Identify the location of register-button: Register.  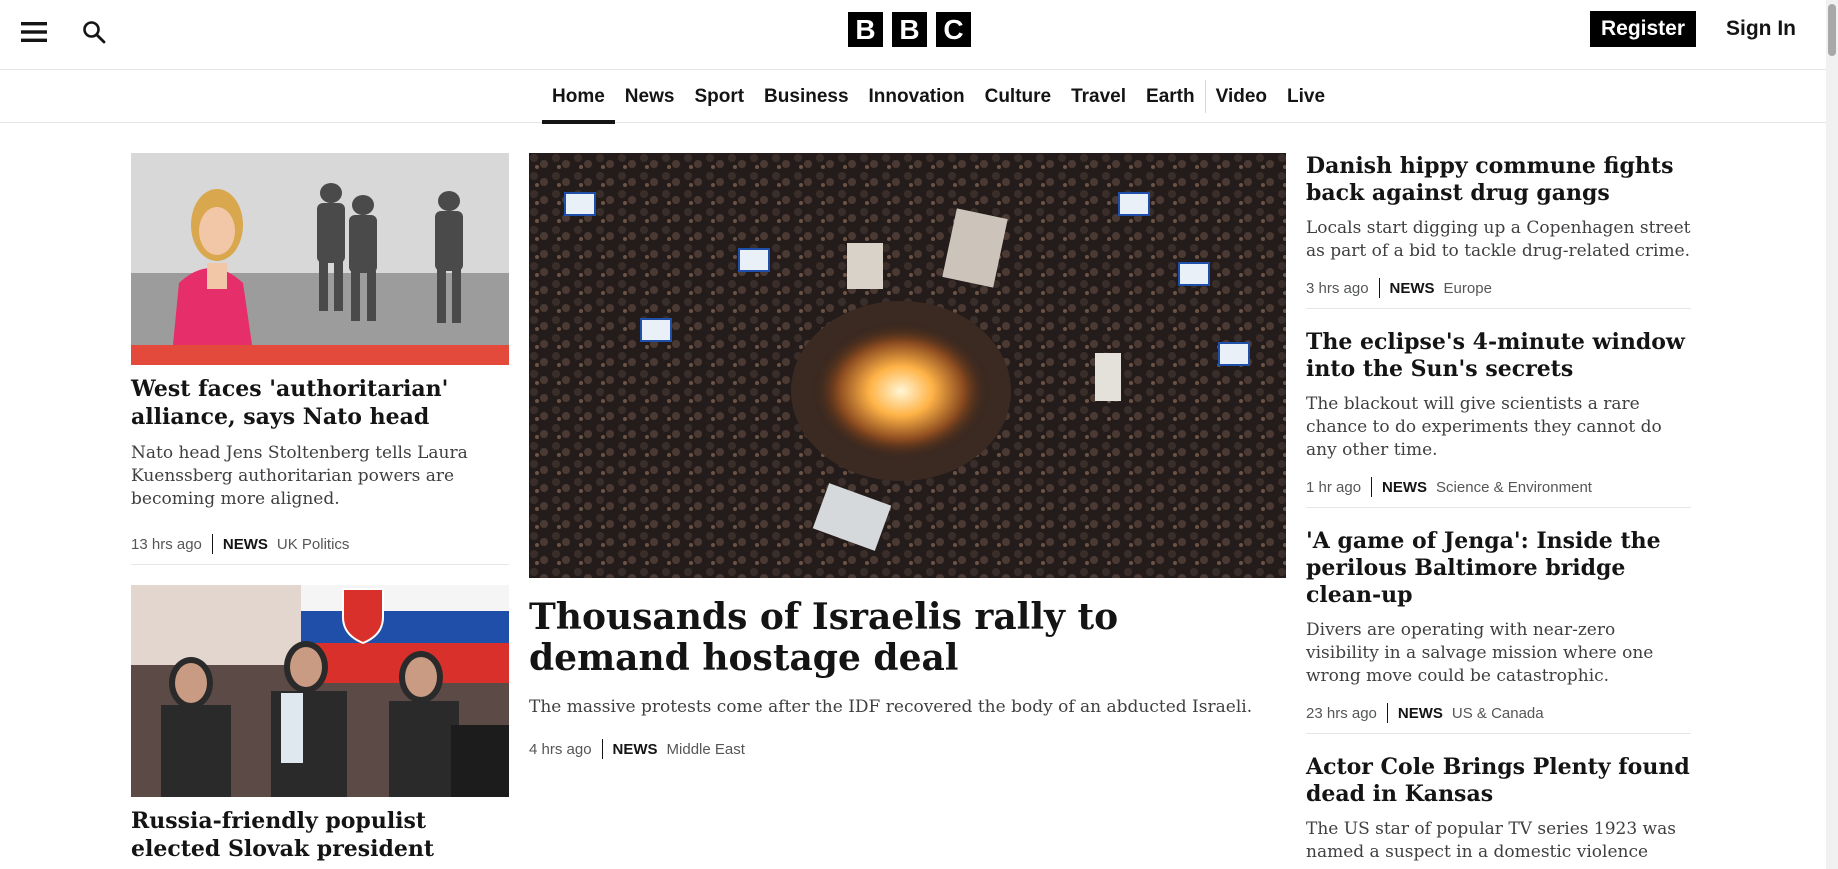
(1643, 29).